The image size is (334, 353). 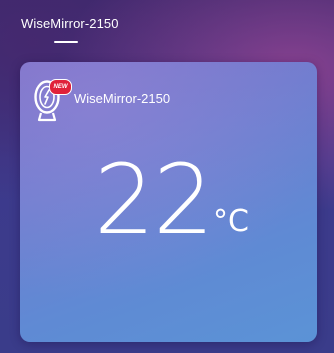 What do you see at coordinates (66, 42) in the screenshot?
I see `title-underline-indicator` at bounding box center [66, 42].